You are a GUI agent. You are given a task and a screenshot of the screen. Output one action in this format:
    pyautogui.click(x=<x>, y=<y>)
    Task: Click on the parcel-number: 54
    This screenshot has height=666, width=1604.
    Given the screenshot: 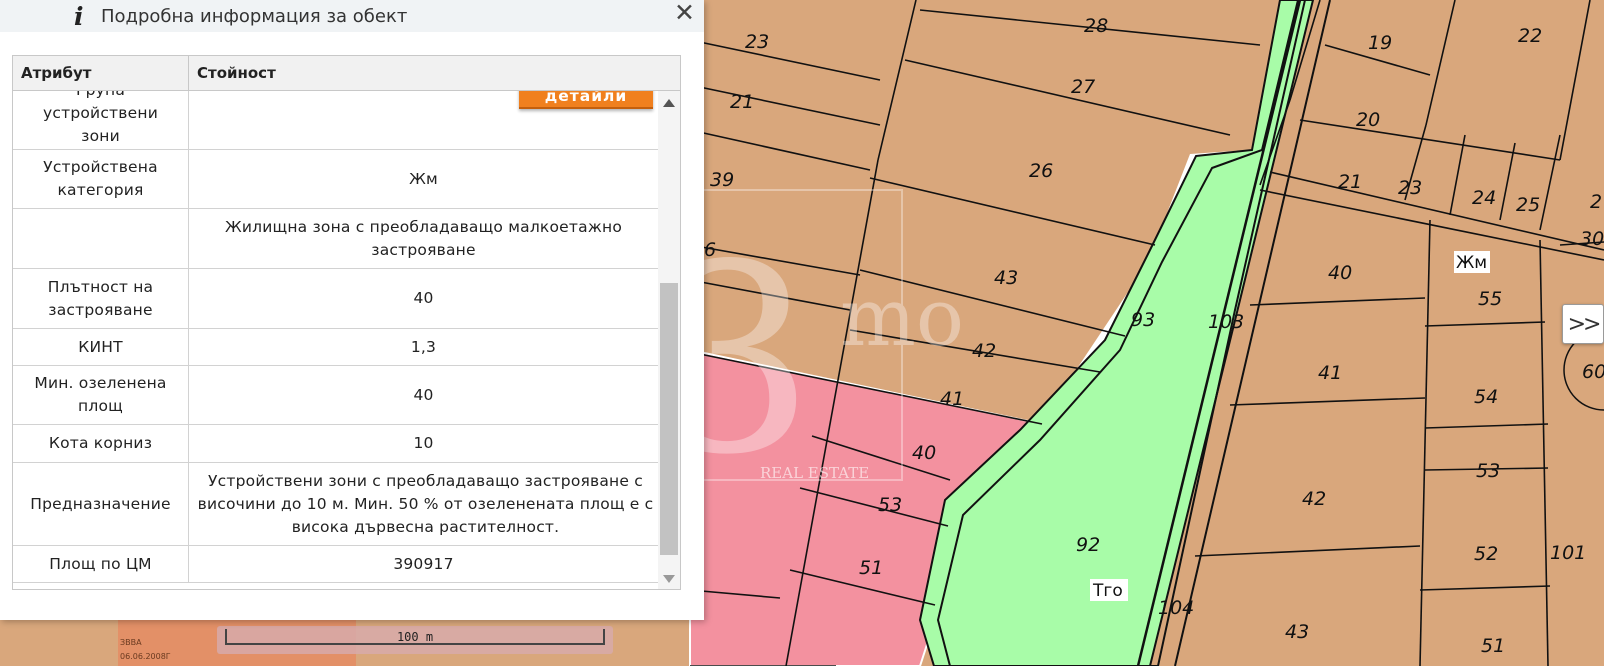 What is the action you would take?
    pyautogui.click(x=1486, y=397)
    